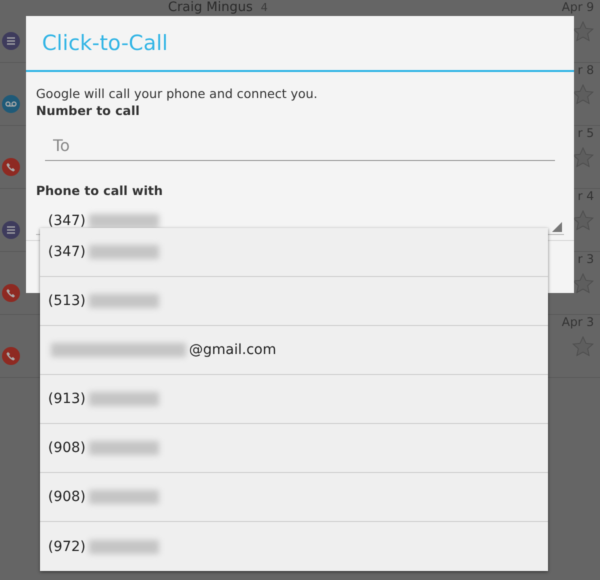 The height and width of the screenshot is (580, 600). What do you see at coordinates (557, 227) in the screenshot?
I see `dropdown-corner-icon` at bounding box center [557, 227].